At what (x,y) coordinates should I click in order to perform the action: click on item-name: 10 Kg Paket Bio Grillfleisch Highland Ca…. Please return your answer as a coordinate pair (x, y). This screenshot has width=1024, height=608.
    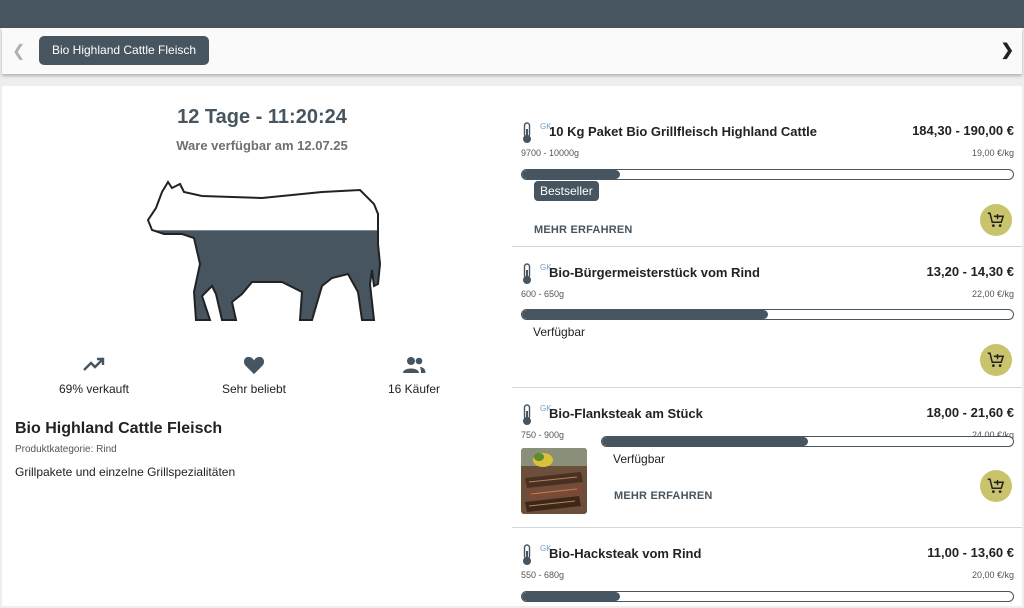
    Looking at the image, I should click on (683, 131).